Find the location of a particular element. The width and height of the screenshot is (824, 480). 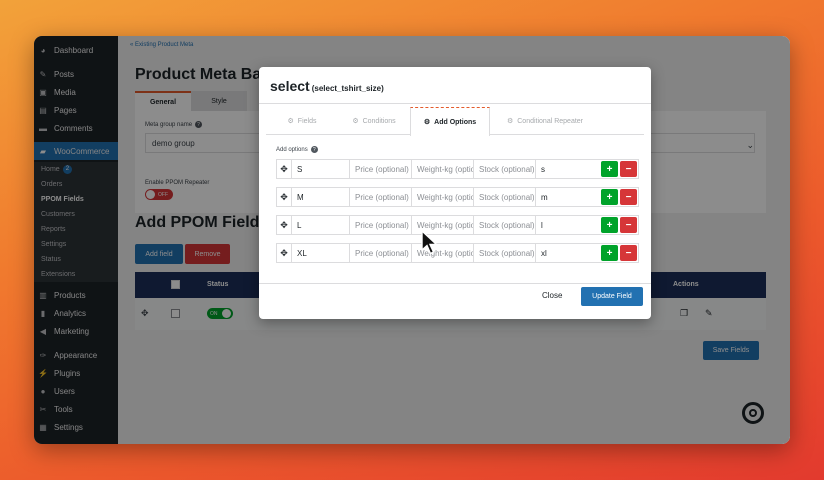

tab-conditional-repeater: ⚙ Conditional Repeater is located at coordinates (545, 121).